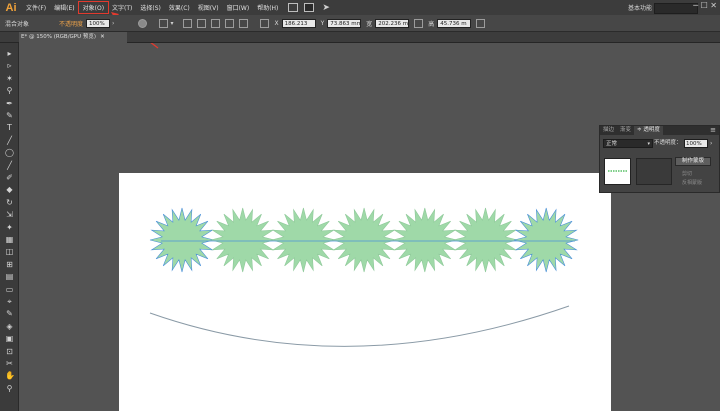 Image resolution: width=720 pixels, height=411 pixels. What do you see at coordinates (102, 37) in the screenshot?
I see `close-icon: ✕` at bounding box center [102, 37].